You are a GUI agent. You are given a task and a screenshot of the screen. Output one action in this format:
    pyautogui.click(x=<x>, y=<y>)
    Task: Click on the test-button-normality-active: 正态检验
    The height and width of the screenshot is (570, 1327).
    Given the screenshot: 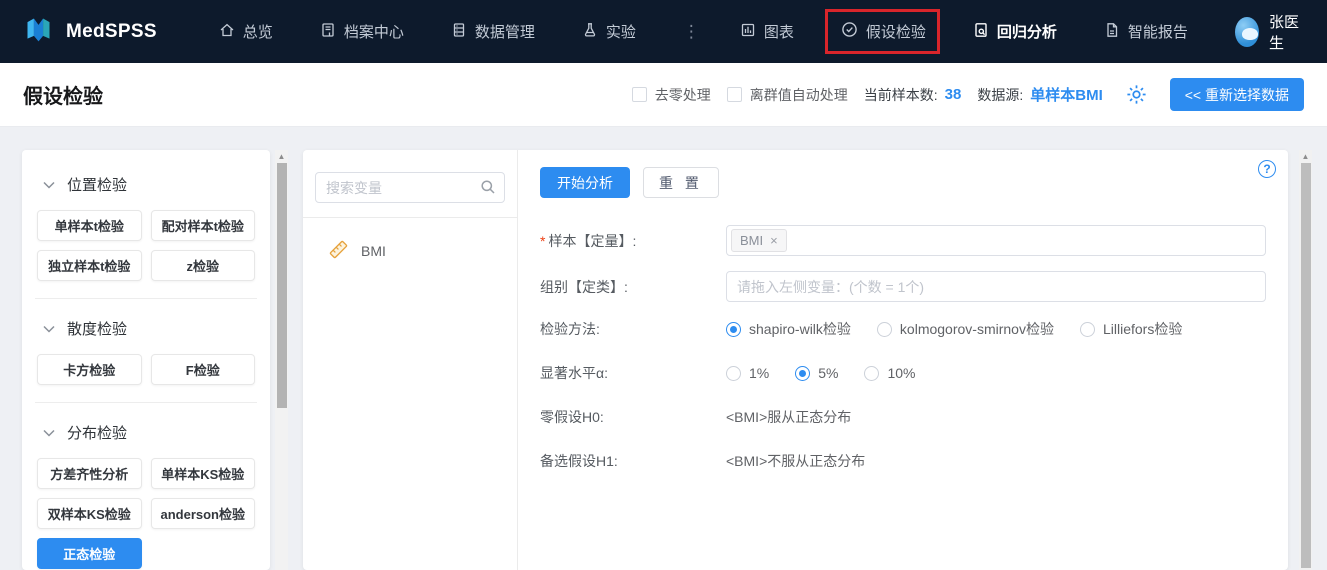 What is the action you would take?
    pyautogui.click(x=89, y=553)
    